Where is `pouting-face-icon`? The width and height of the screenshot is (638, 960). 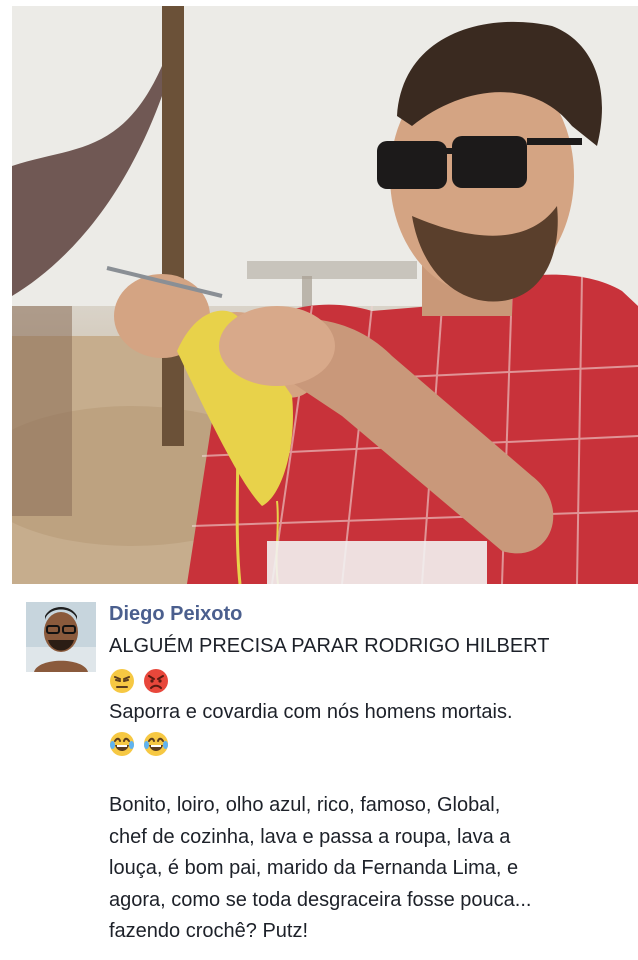
pouting-face-icon is located at coordinates (156, 681).